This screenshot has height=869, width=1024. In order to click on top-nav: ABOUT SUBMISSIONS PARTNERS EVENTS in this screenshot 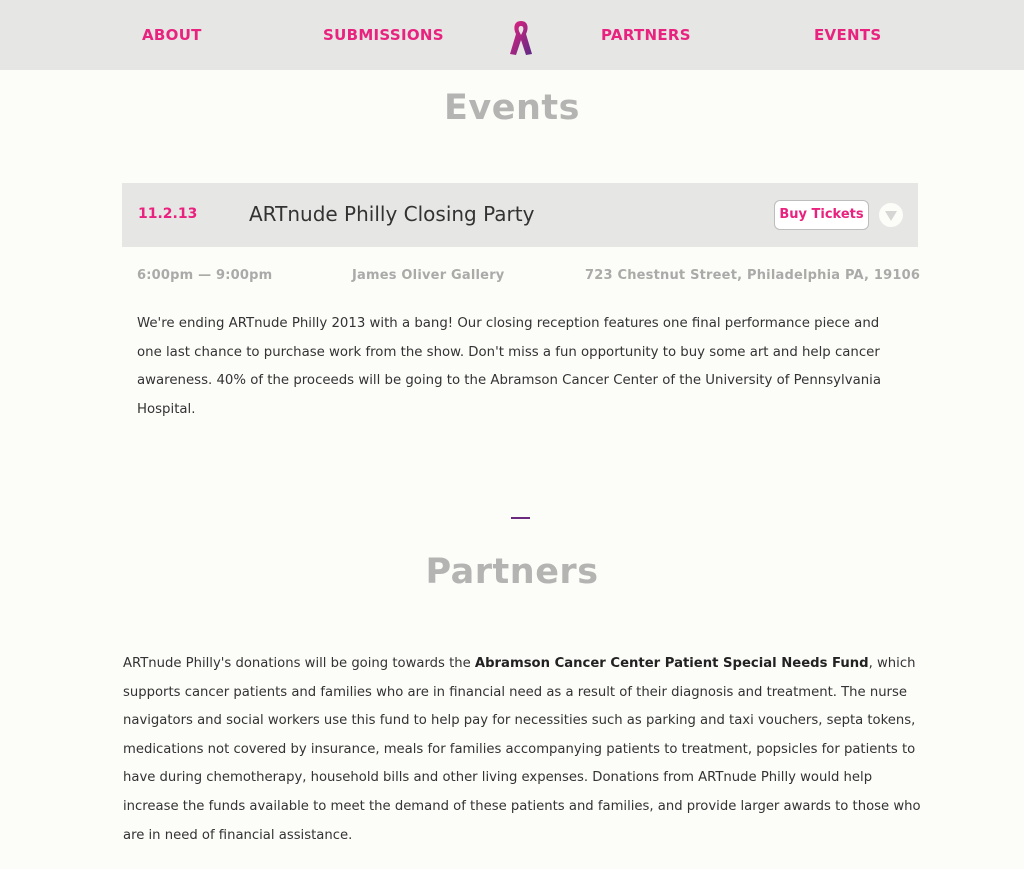, I will do `click(512, 35)`.